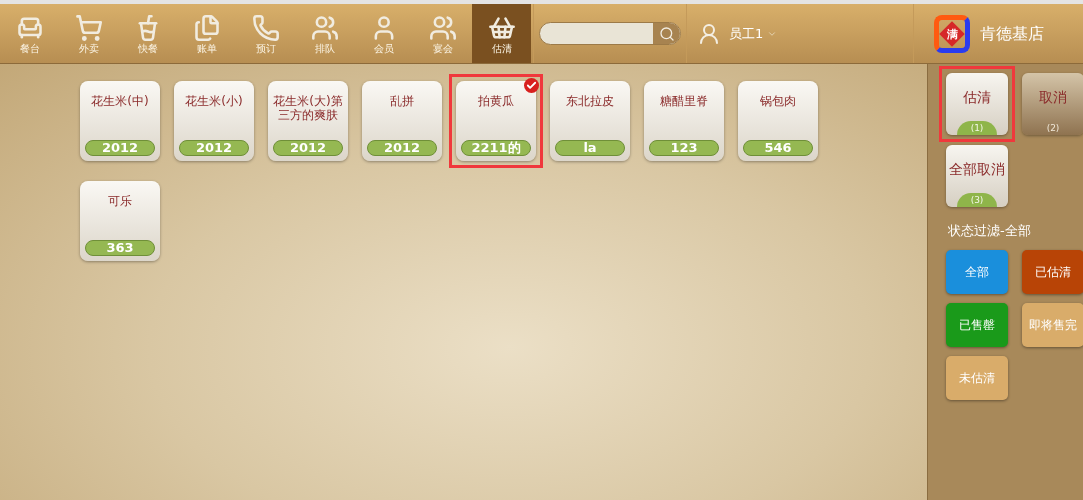 This screenshot has width=1083, height=500. Describe the element at coordinates (120, 221) in the screenshot. I see `dish-card: 可乐 363` at that location.